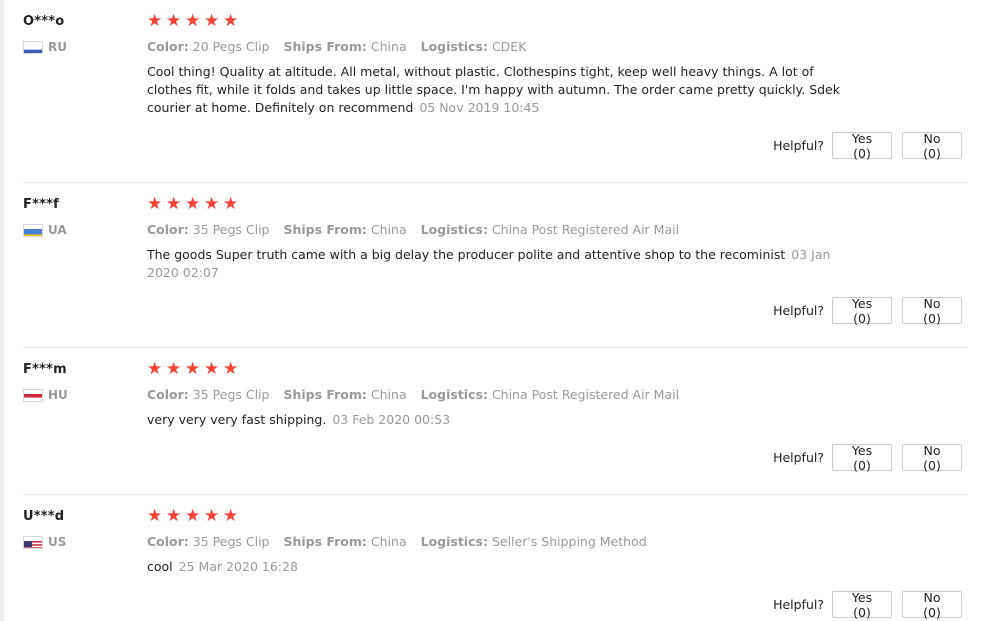 The image size is (986, 621). I want to click on review-date: 05 Nov 2019 10:45, so click(479, 107).